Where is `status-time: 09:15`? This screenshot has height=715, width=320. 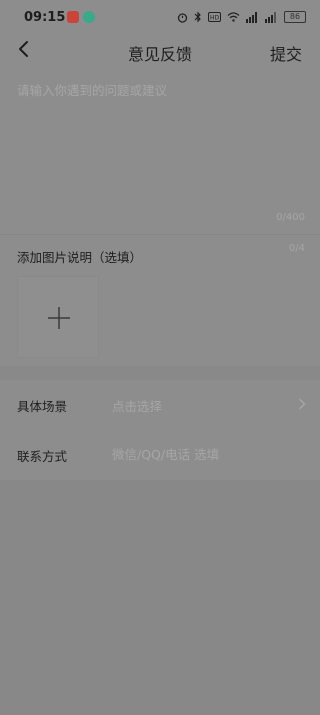
status-time: 09:15 is located at coordinates (45, 17).